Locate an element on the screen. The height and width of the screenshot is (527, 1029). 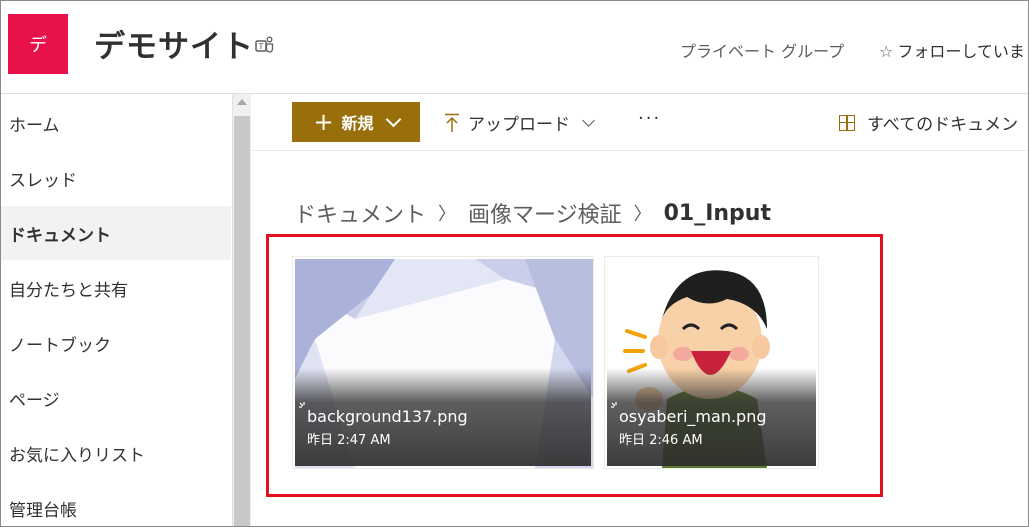
new-button-label: 新規 is located at coordinates (357, 123).